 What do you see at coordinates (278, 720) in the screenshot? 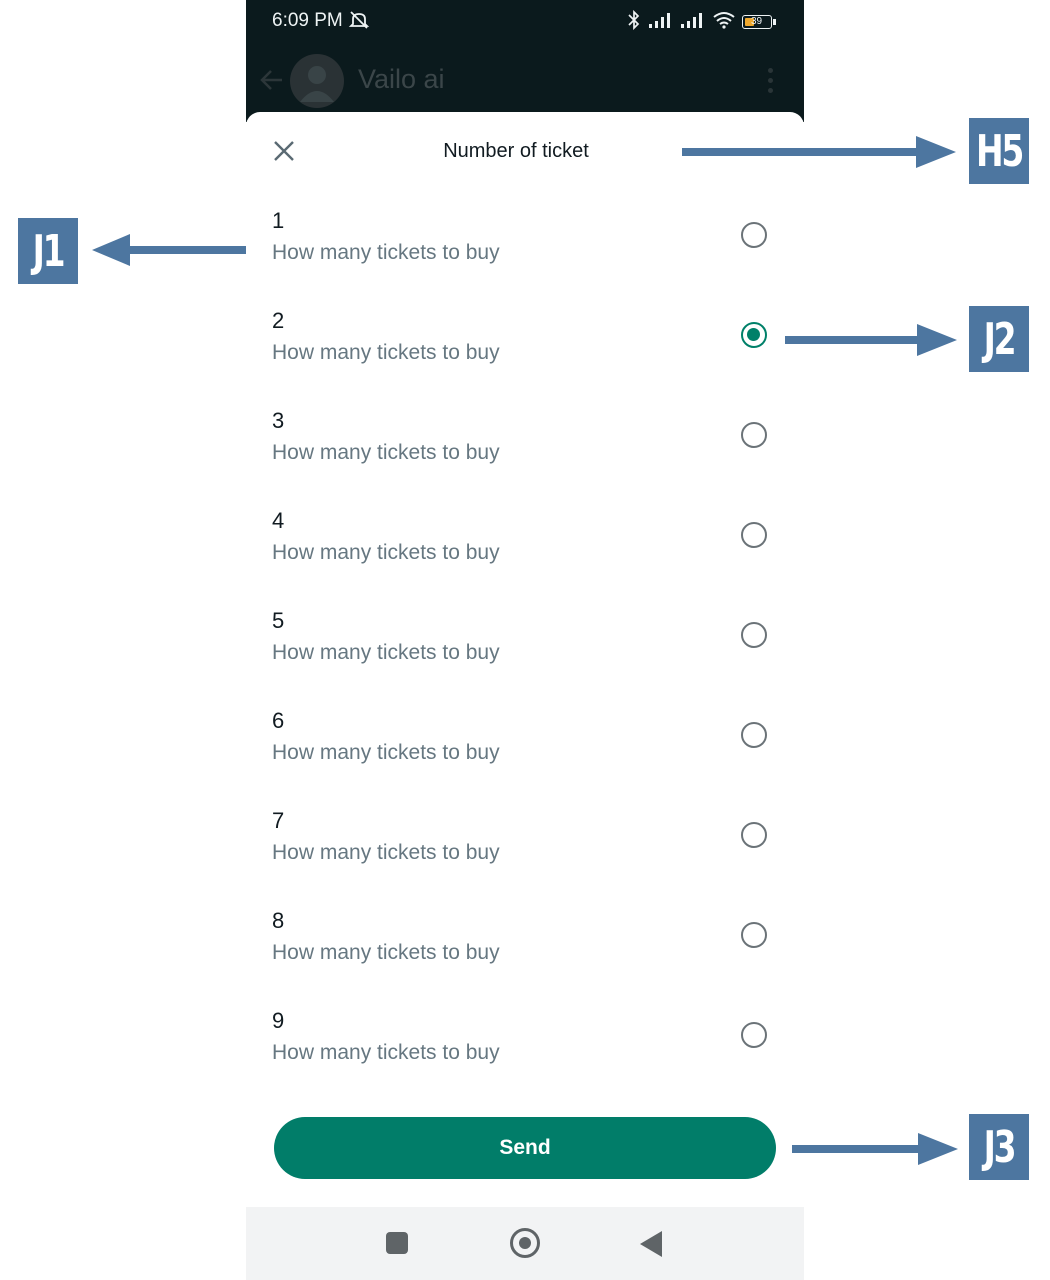
I see `option-label: 6` at bounding box center [278, 720].